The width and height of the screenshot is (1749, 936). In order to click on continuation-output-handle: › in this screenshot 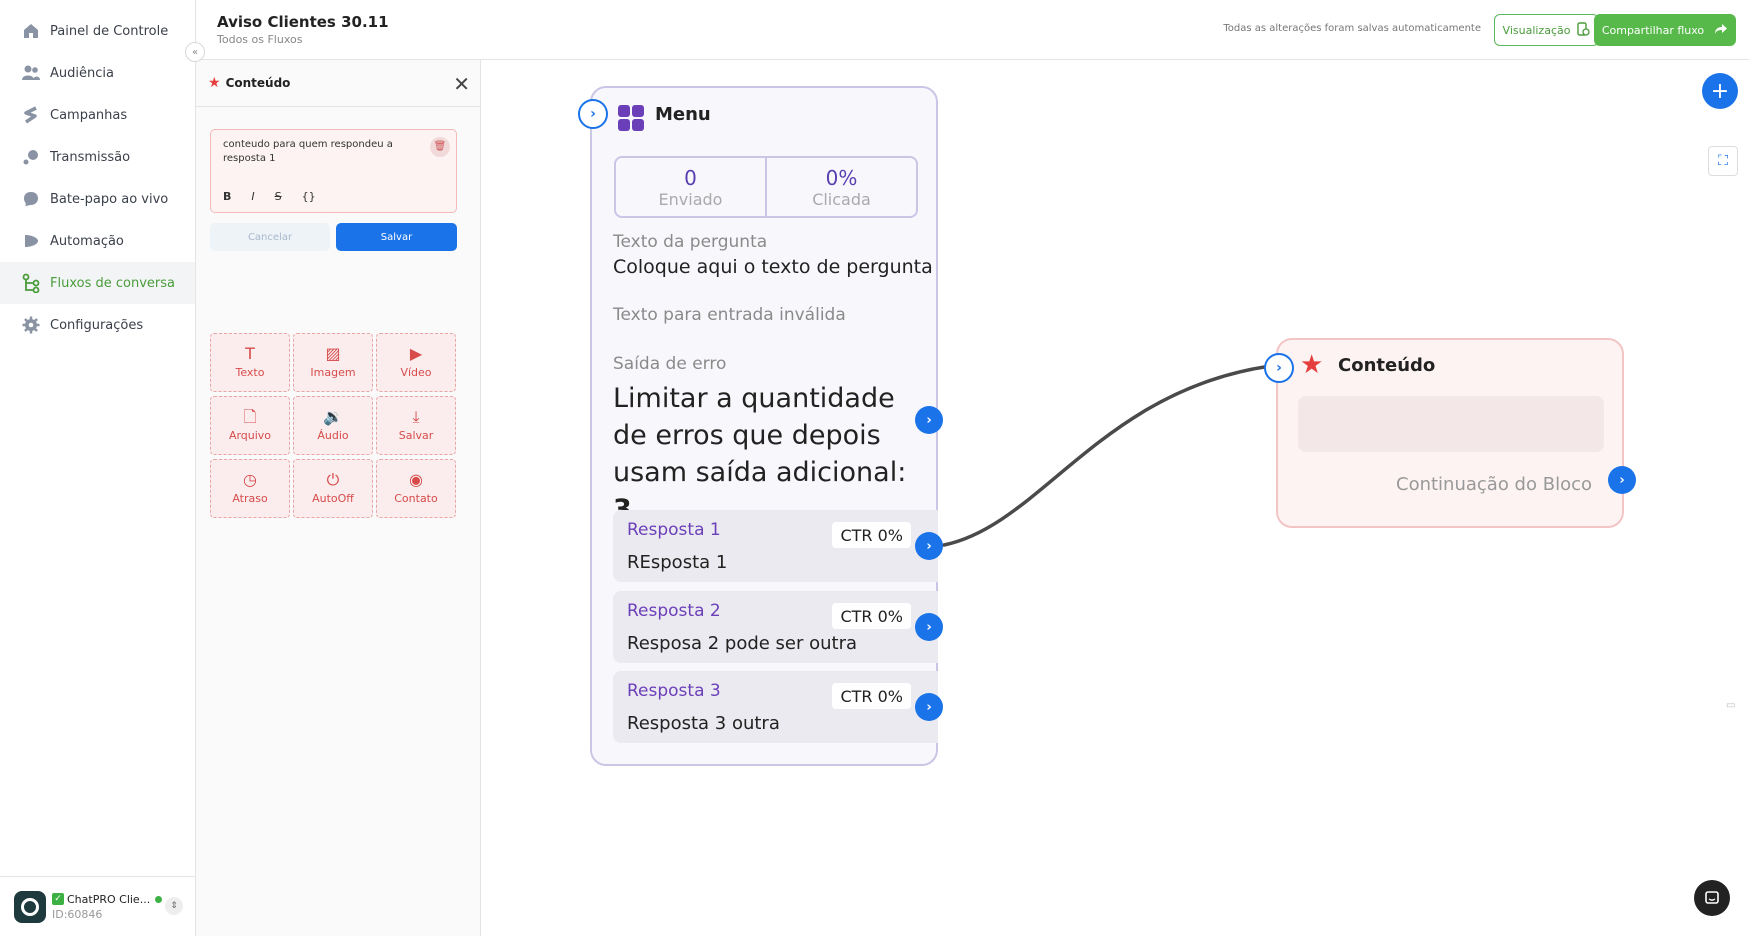, I will do `click(1622, 480)`.